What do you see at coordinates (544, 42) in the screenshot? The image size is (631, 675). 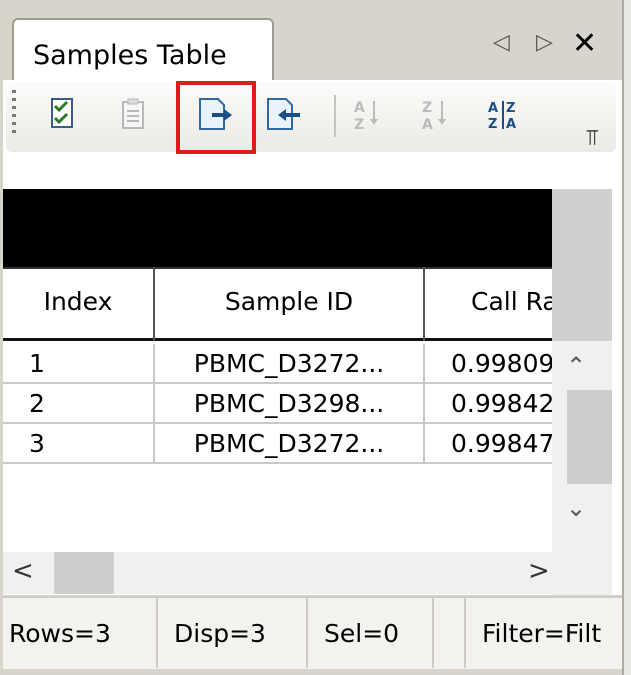 I see `tab-next-icon: ▷` at bounding box center [544, 42].